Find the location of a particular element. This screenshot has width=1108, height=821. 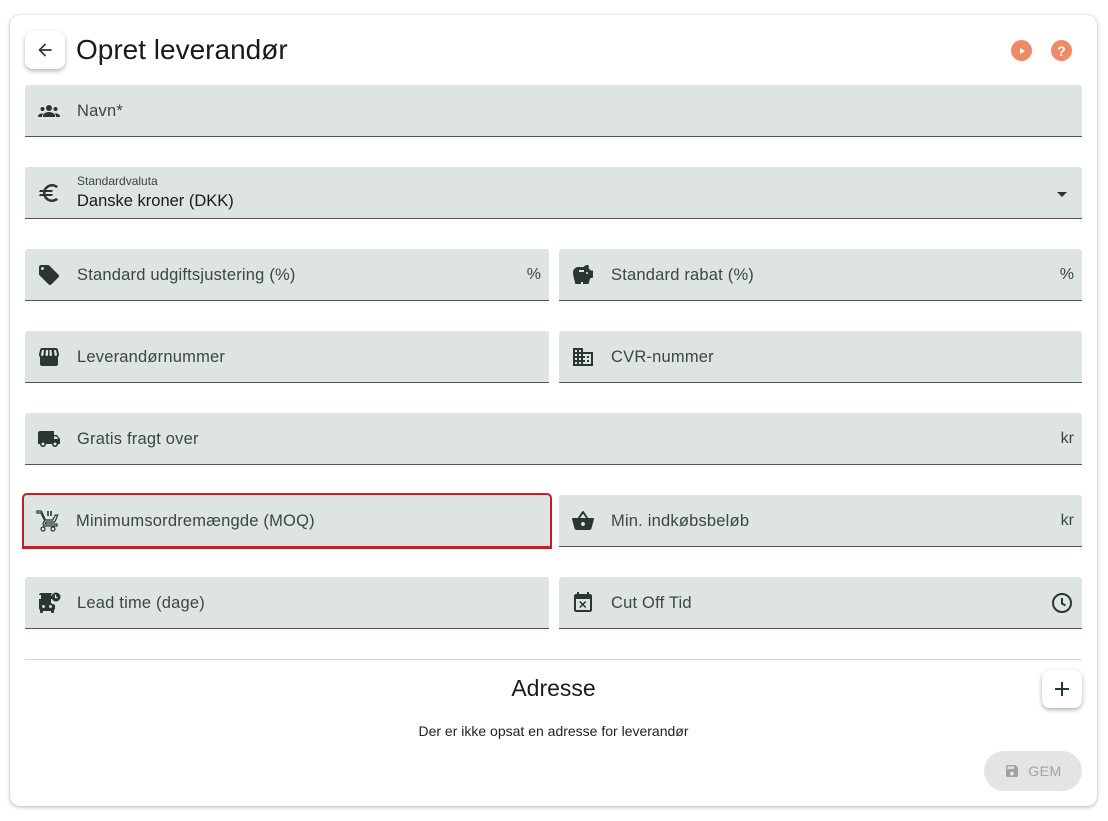

cost-adjustment-field: Standard udgiftsjustering (%) % is located at coordinates (287, 275).